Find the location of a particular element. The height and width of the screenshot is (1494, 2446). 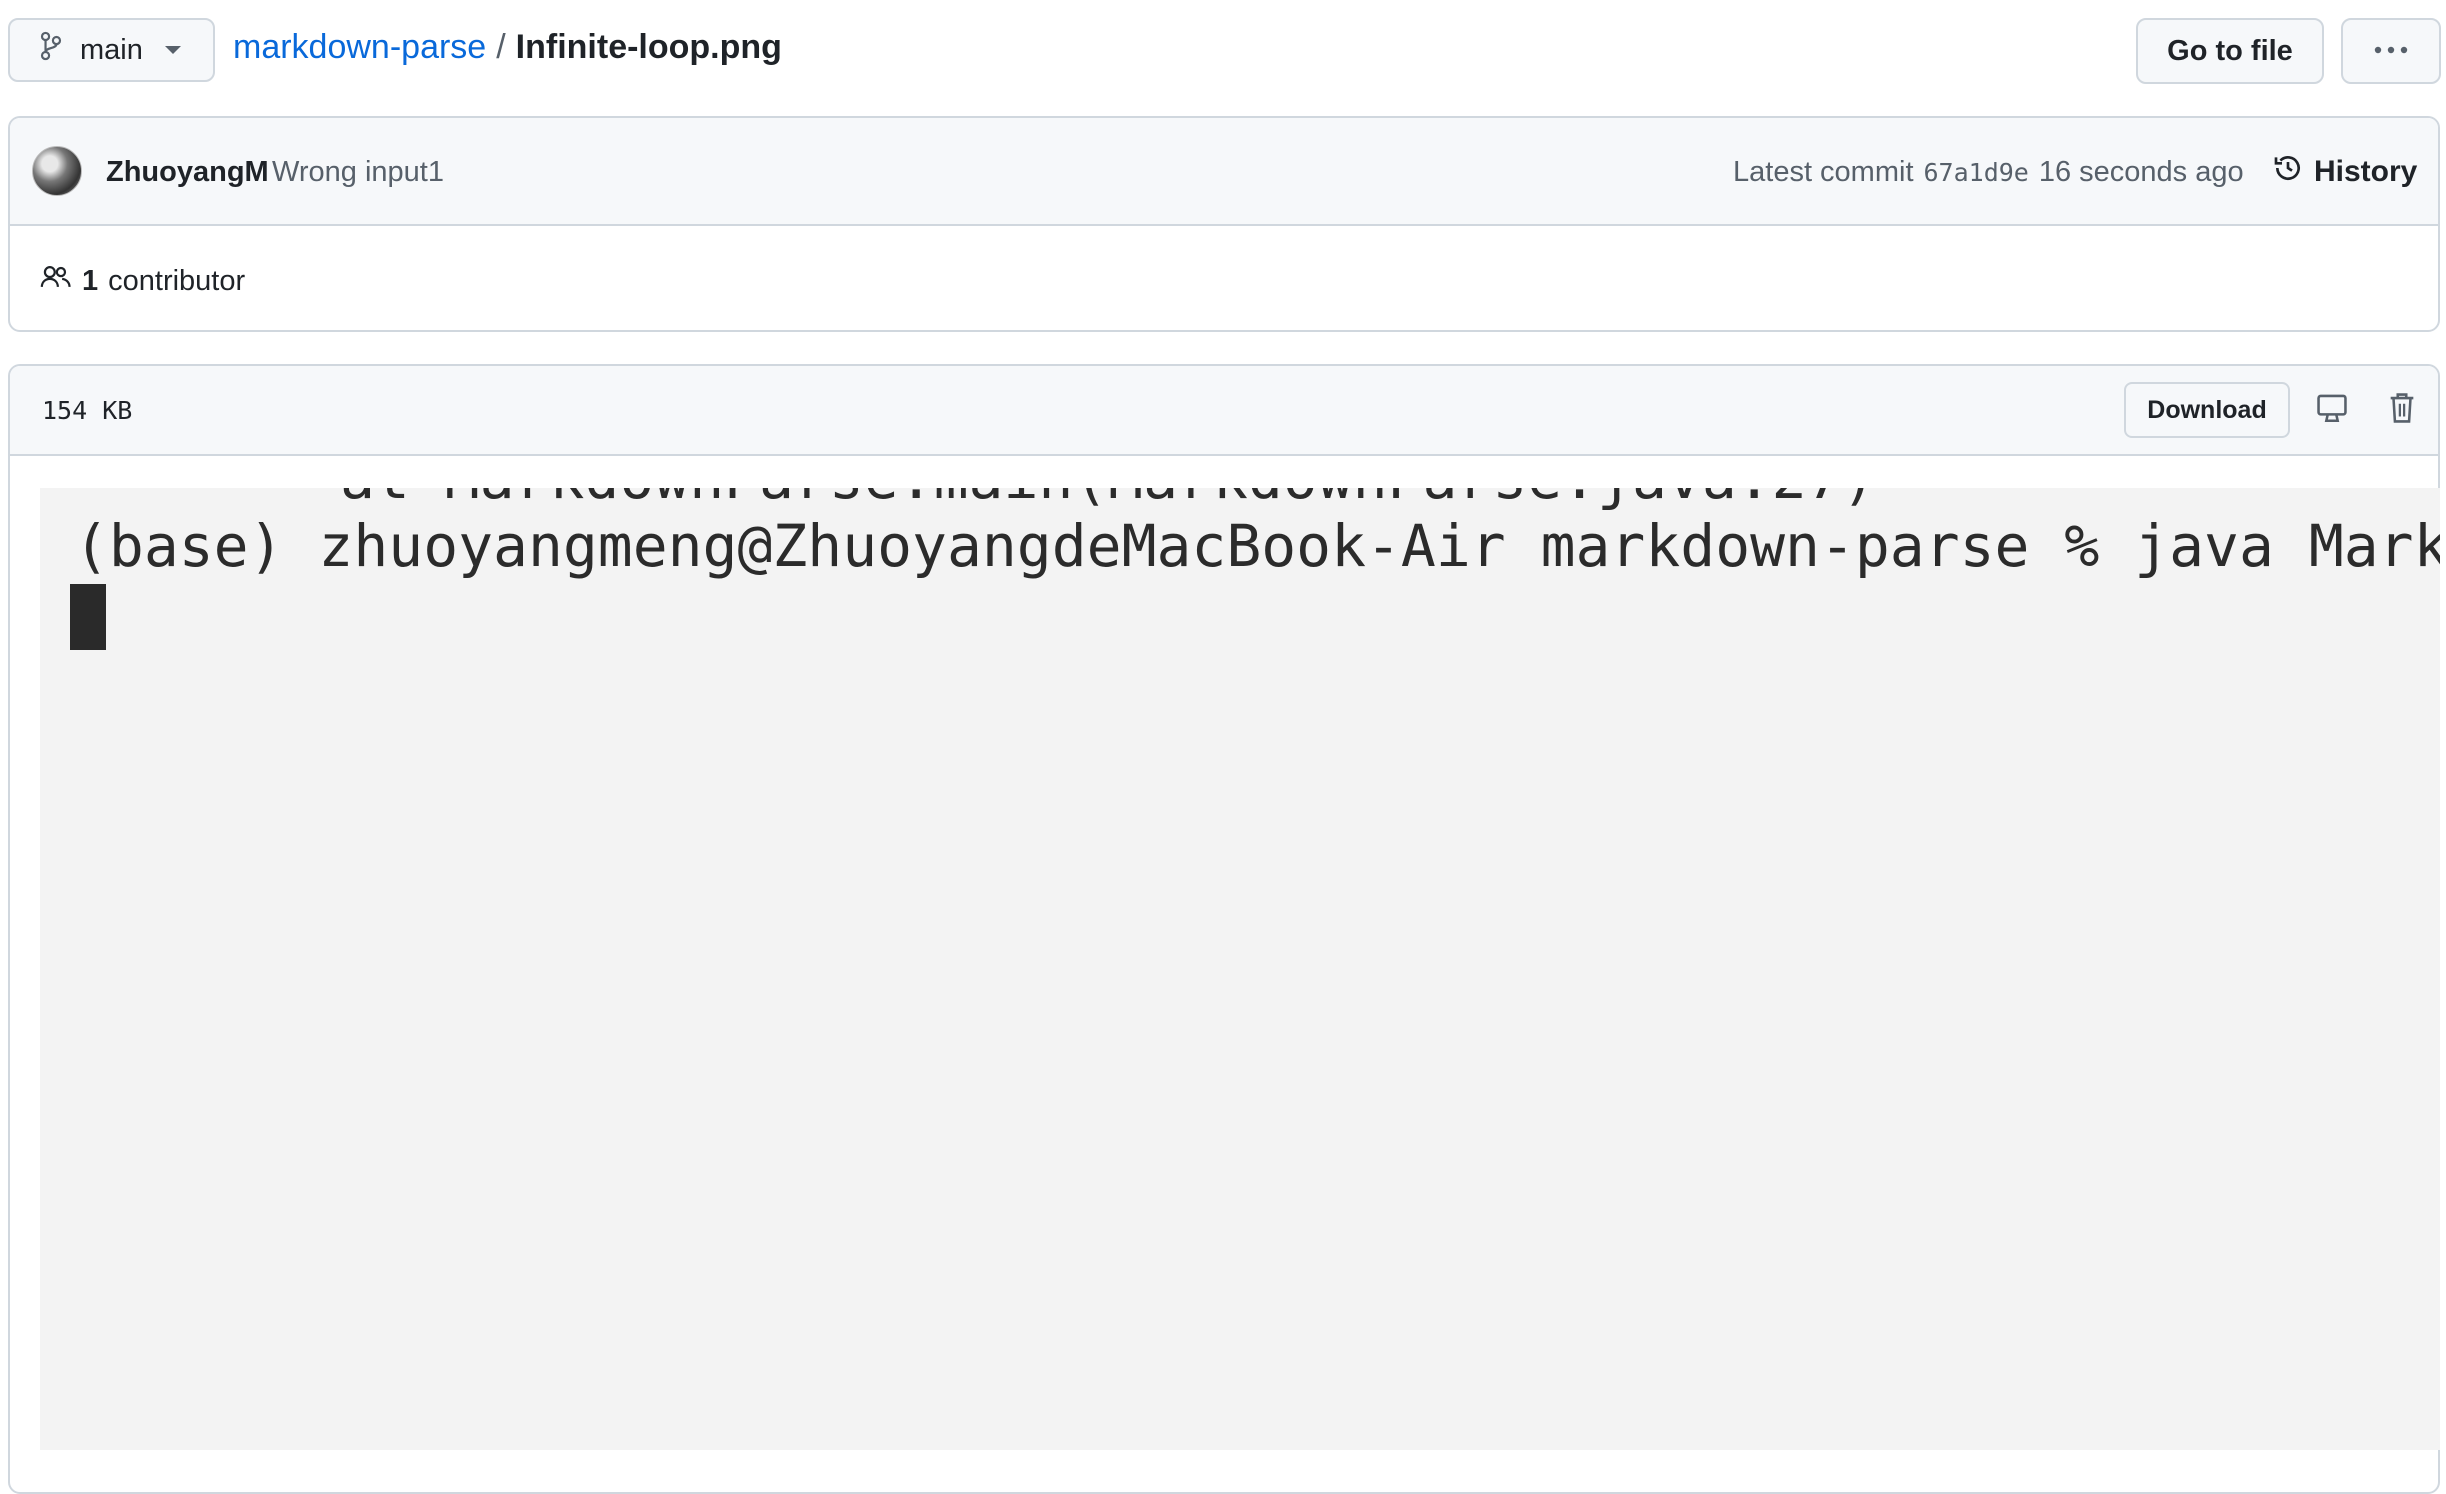

more-options-button is located at coordinates (2391, 51).